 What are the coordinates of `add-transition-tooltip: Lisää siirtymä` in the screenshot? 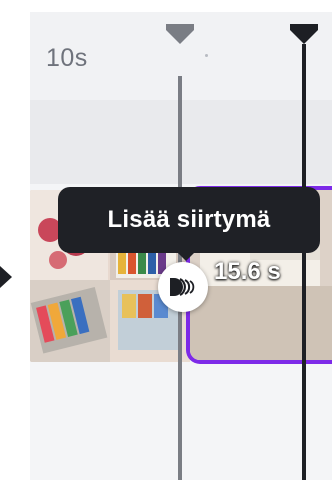 It's located at (189, 220).